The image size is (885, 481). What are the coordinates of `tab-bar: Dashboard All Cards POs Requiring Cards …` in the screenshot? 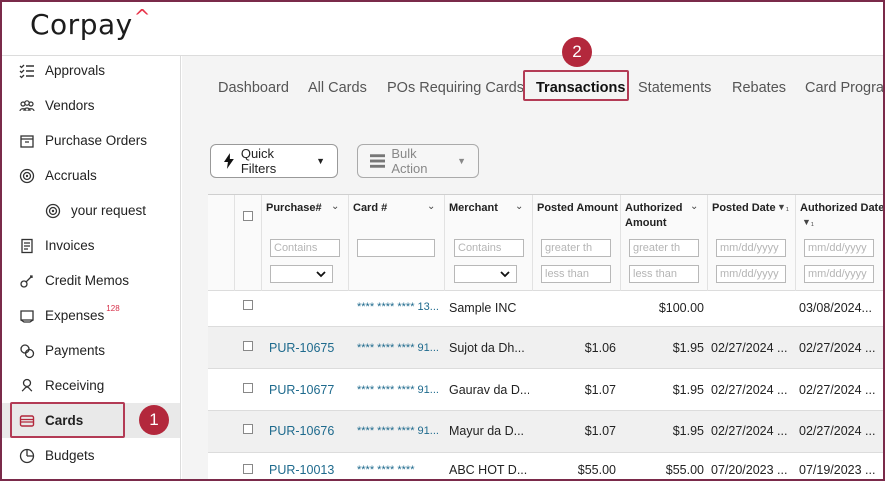 It's located at (532, 87).